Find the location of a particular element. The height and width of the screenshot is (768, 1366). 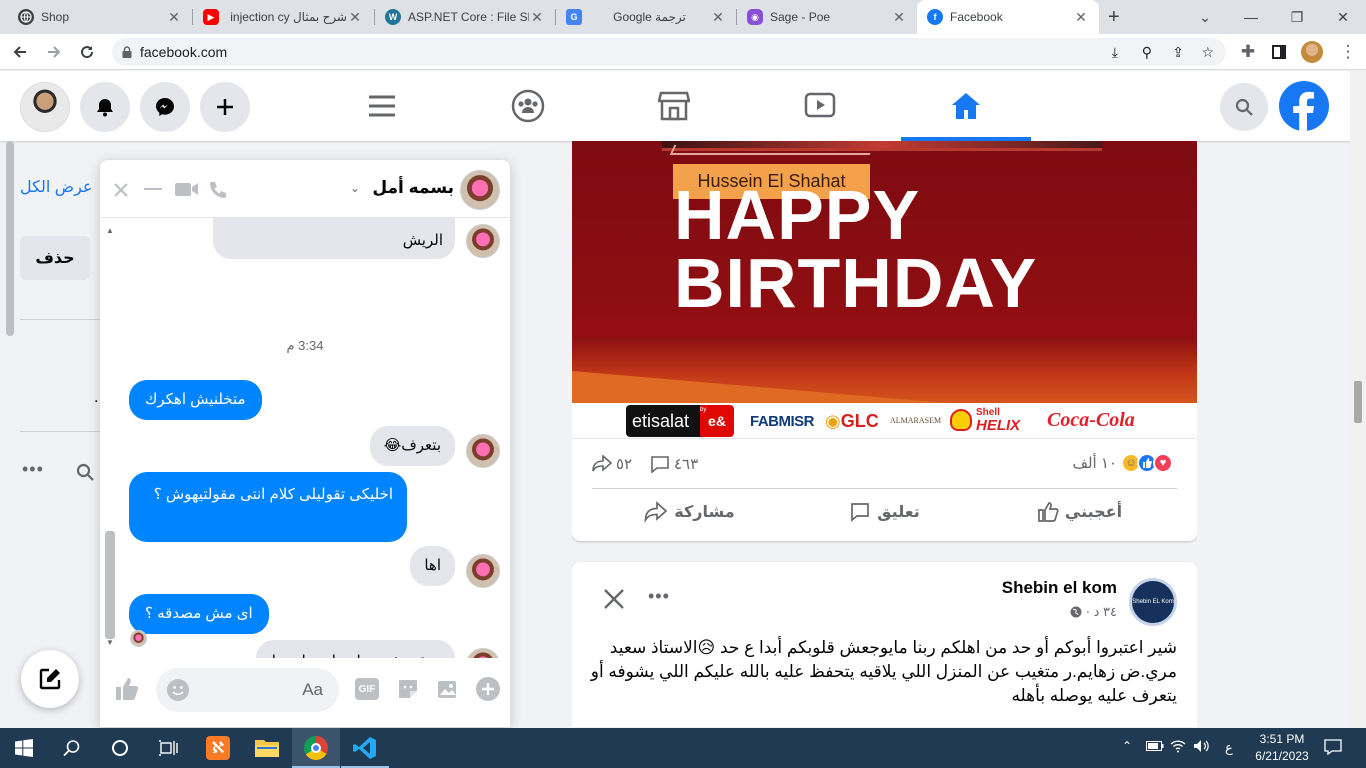

message-outgoing: اخليكى تقوليلى كلام انتى مقولتيهوش ؟ is located at coordinates (268, 507).